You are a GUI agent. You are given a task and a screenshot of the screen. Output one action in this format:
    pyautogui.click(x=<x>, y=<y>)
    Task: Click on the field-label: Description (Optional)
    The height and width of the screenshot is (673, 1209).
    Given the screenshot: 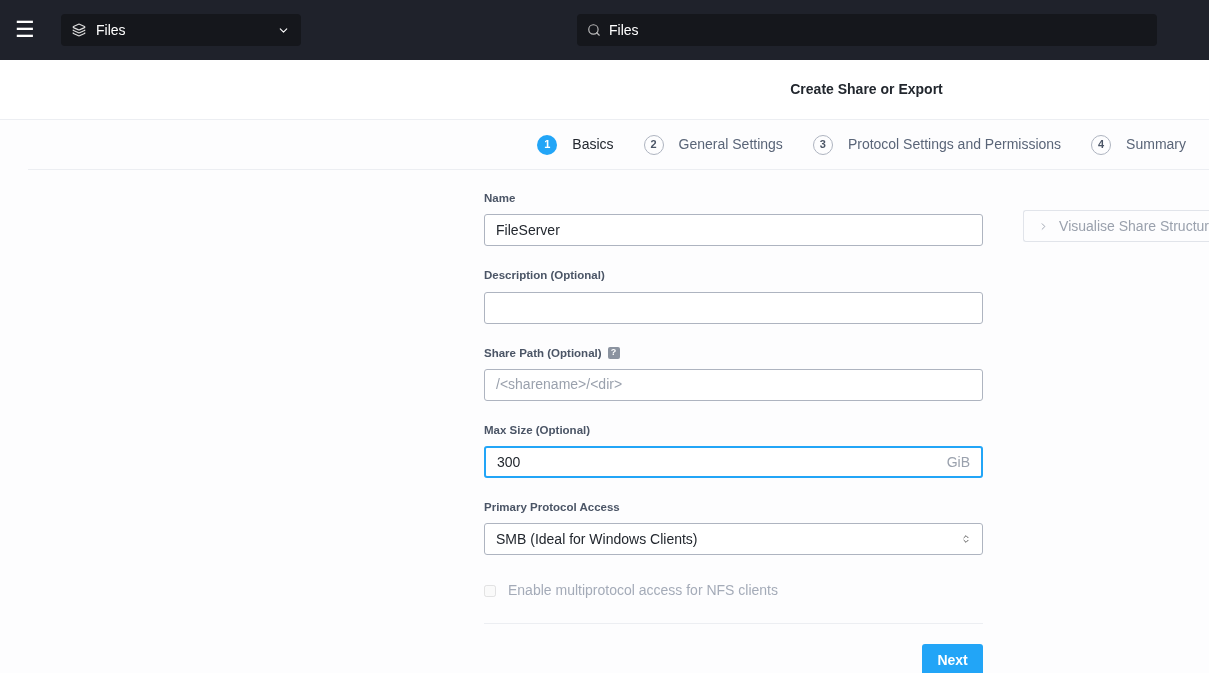 What is the action you would take?
    pyautogui.click(x=544, y=276)
    